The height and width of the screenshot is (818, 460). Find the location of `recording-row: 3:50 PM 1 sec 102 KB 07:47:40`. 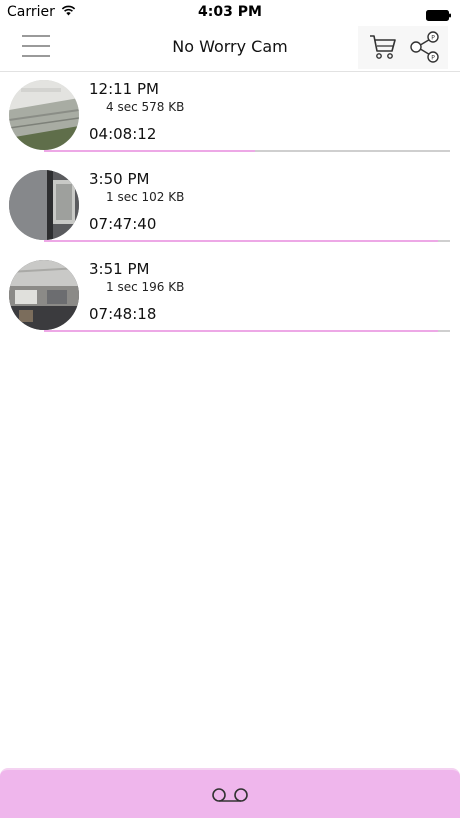

recording-row: 3:50 PM 1 sec 102 KB 07:47:40 is located at coordinates (230, 207).